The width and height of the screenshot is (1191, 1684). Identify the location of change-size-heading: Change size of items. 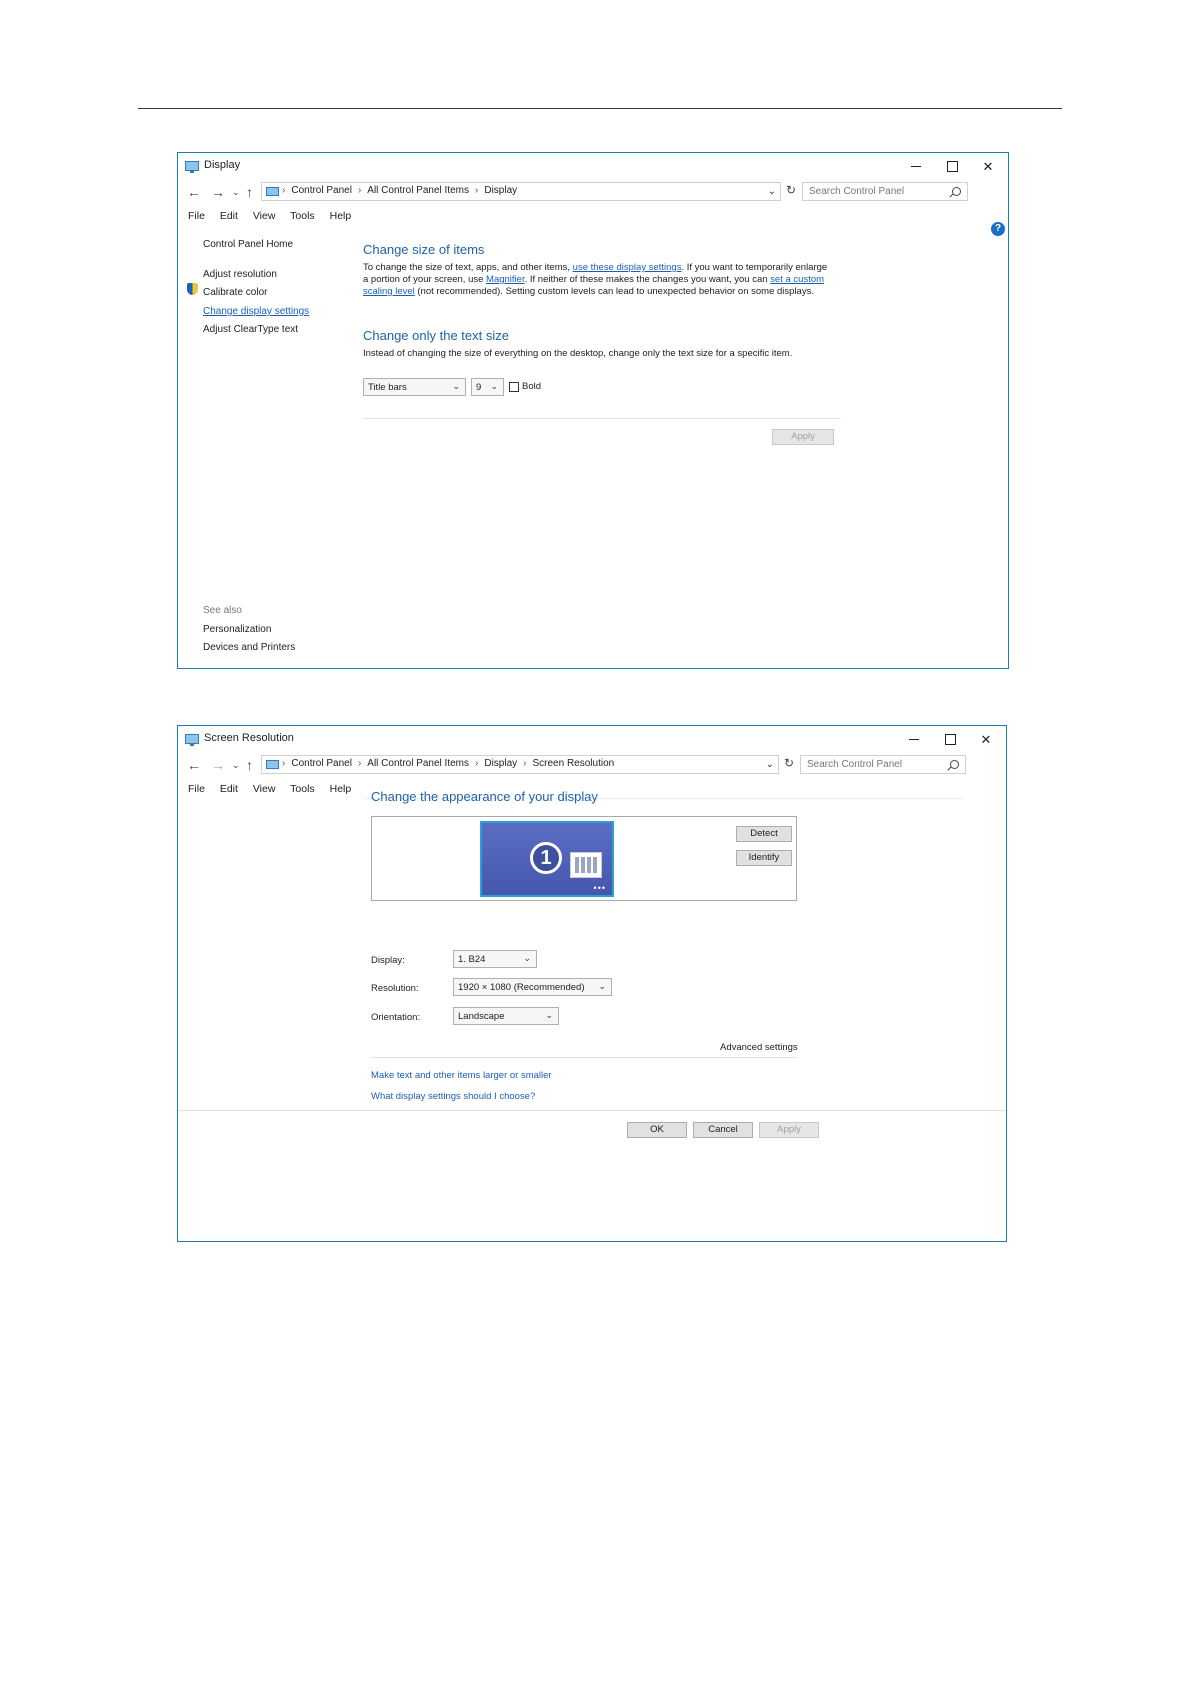
(424, 249).